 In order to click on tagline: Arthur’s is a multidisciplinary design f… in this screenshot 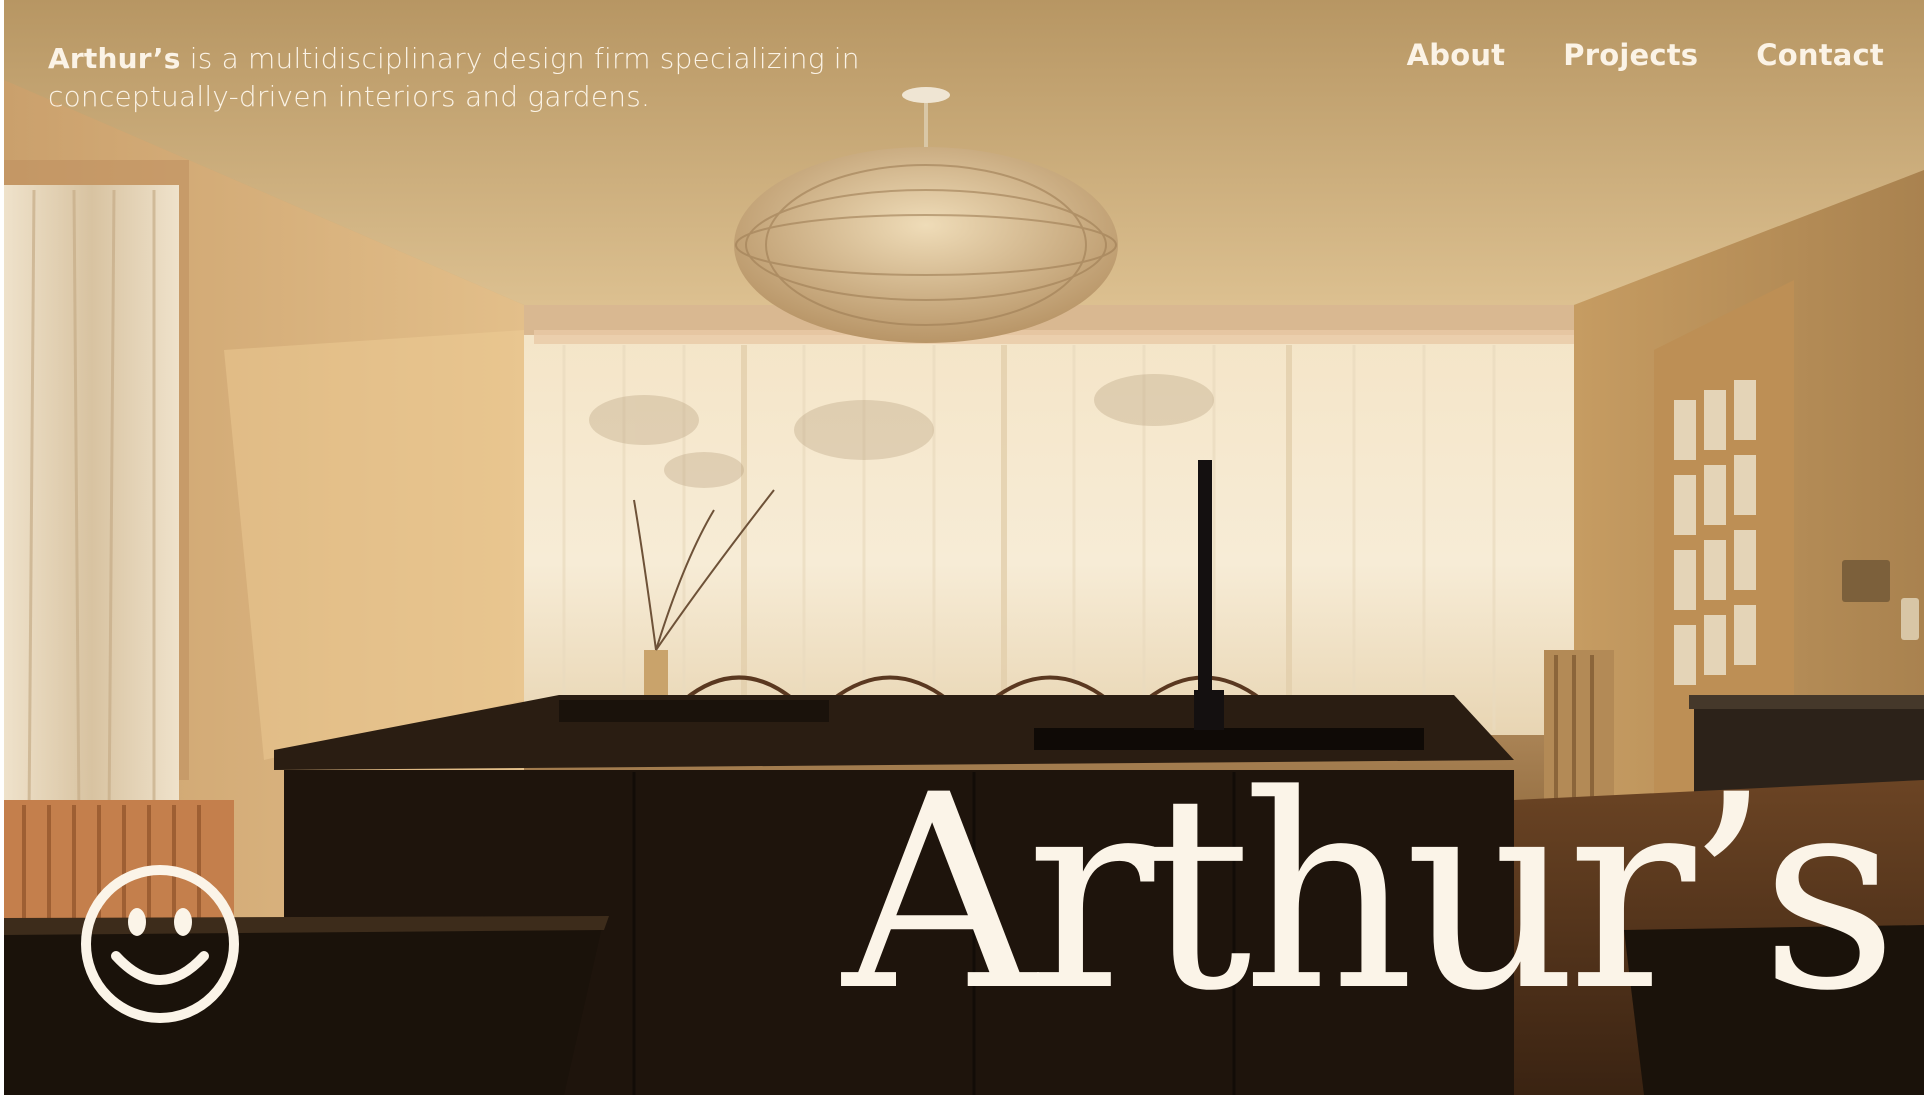, I will do `click(458, 78)`.